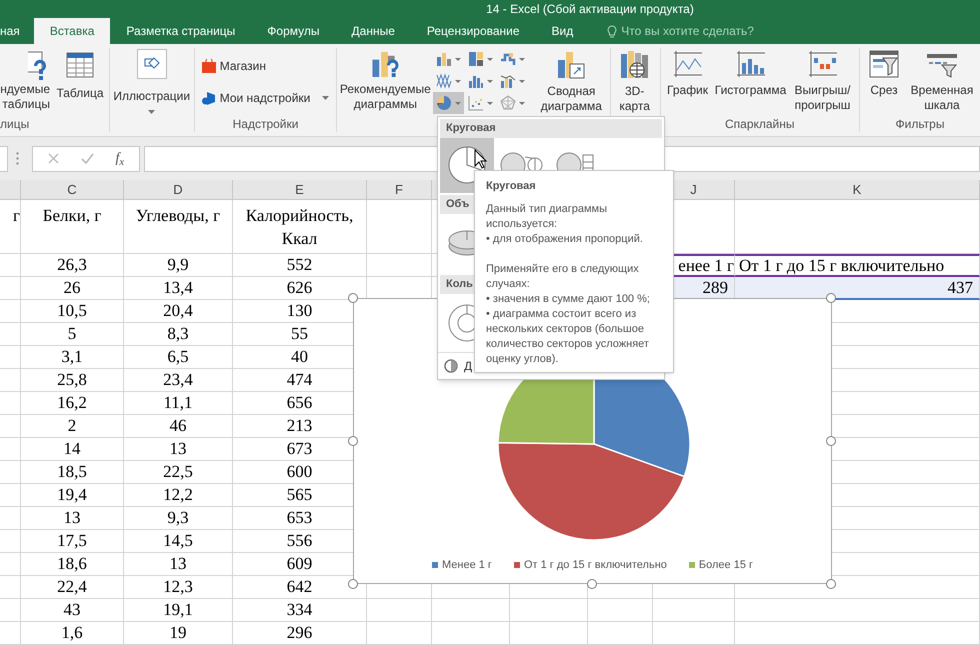 The height and width of the screenshot is (645, 980). What do you see at coordinates (152, 81) in the screenshot?
I see `illustrations-button: Иллюстрации` at bounding box center [152, 81].